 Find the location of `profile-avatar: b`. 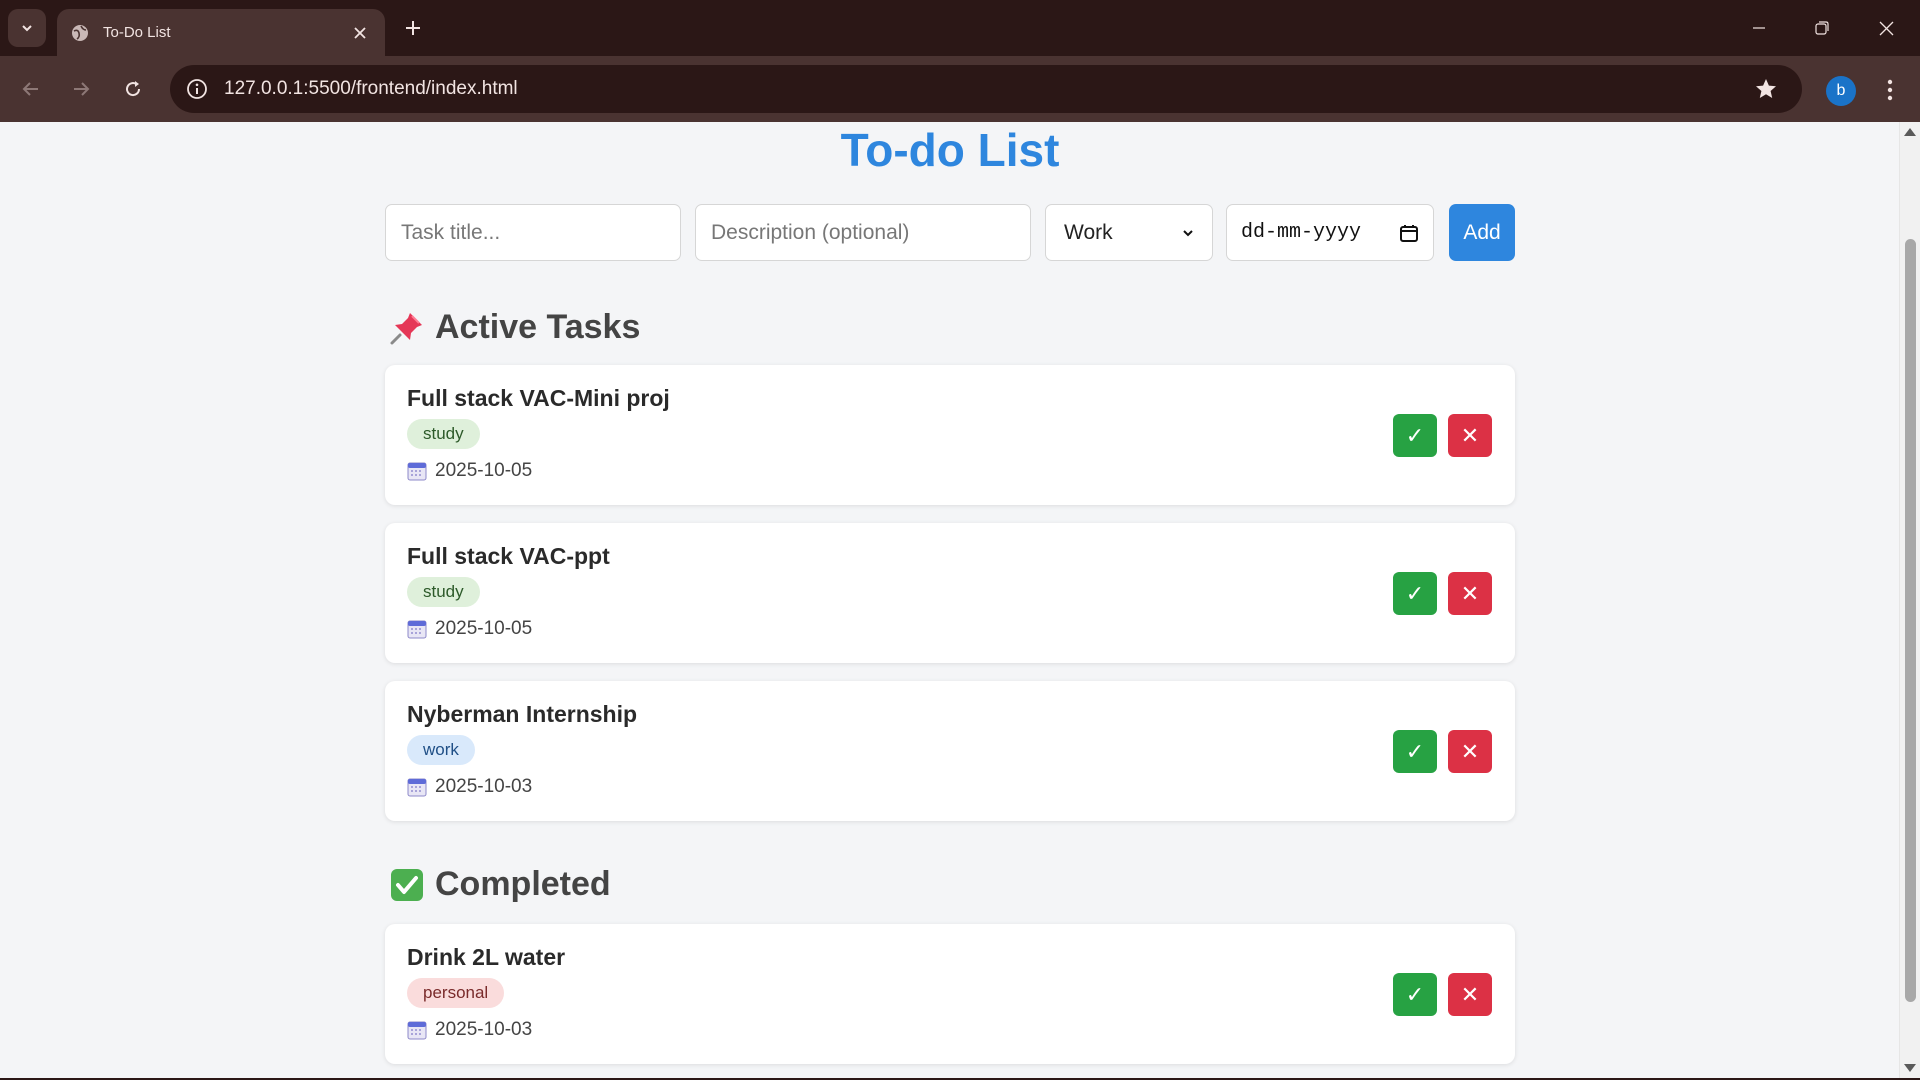

profile-avatar: b is located at coordinates (1841, 91).